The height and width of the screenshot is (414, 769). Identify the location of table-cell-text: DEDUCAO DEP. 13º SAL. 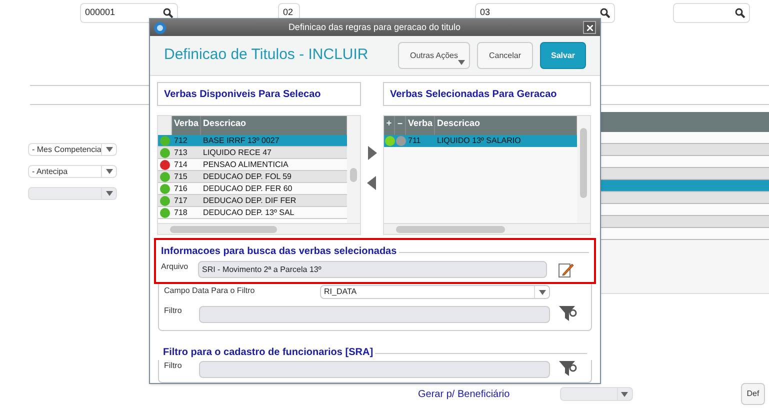
(249, 212).